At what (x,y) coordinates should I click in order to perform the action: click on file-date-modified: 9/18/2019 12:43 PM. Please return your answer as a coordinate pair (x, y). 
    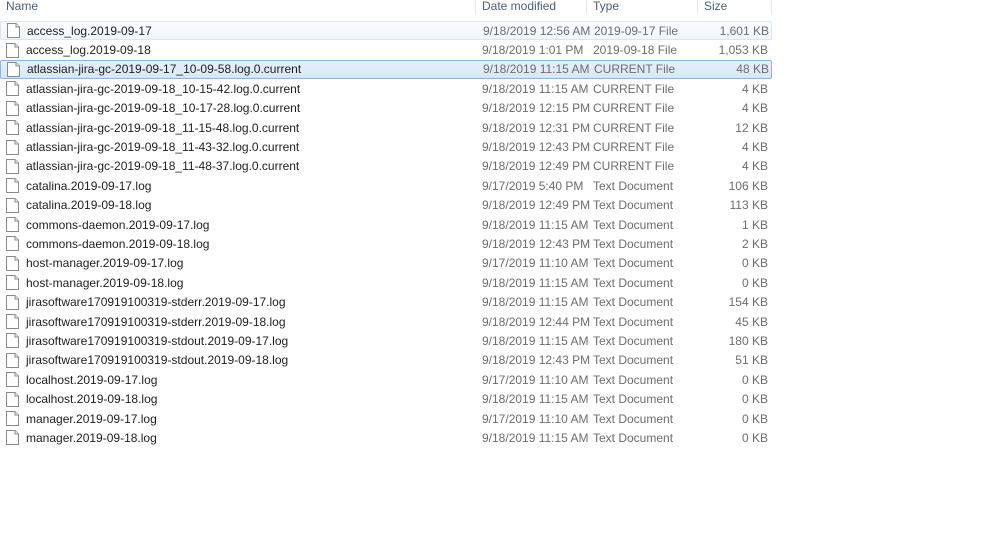
    Looking at the image, I should click on (536, 147).